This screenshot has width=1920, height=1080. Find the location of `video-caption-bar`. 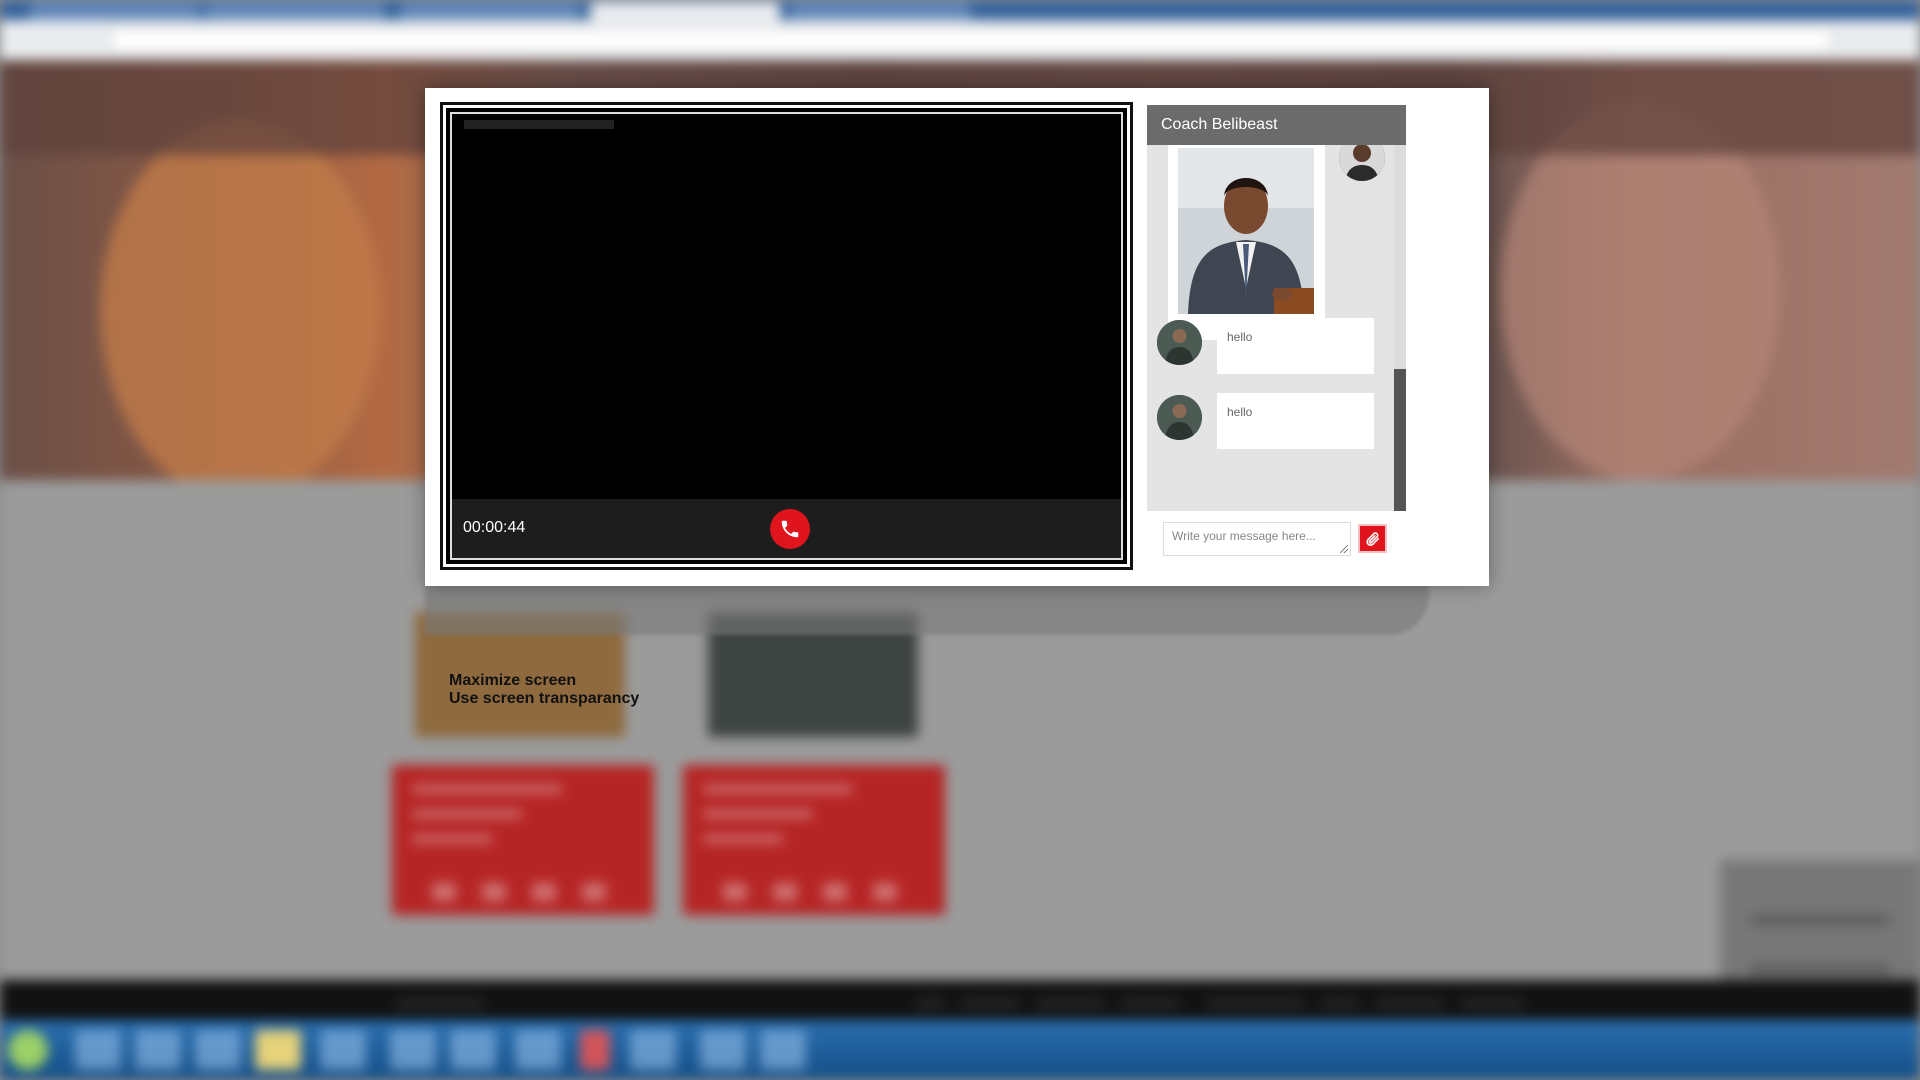

video-caption-bar is located at coordinates (539, 124).